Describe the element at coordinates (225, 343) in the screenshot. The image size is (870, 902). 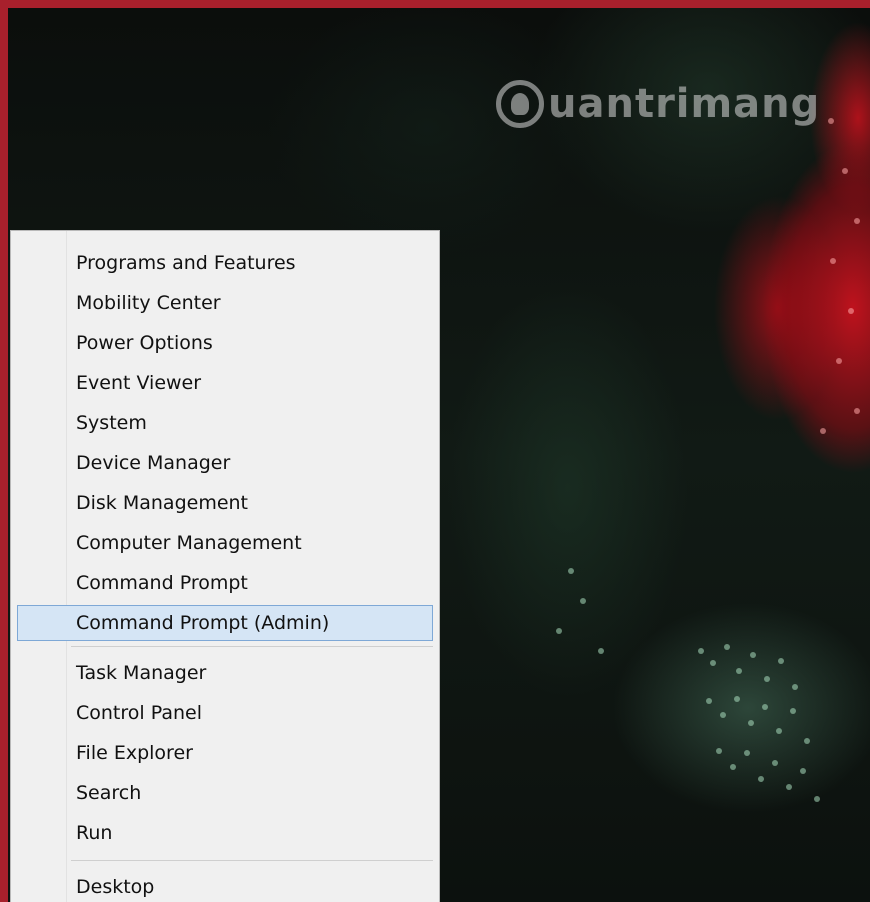
I see `menu-item-power-options: Power Options` at that location.